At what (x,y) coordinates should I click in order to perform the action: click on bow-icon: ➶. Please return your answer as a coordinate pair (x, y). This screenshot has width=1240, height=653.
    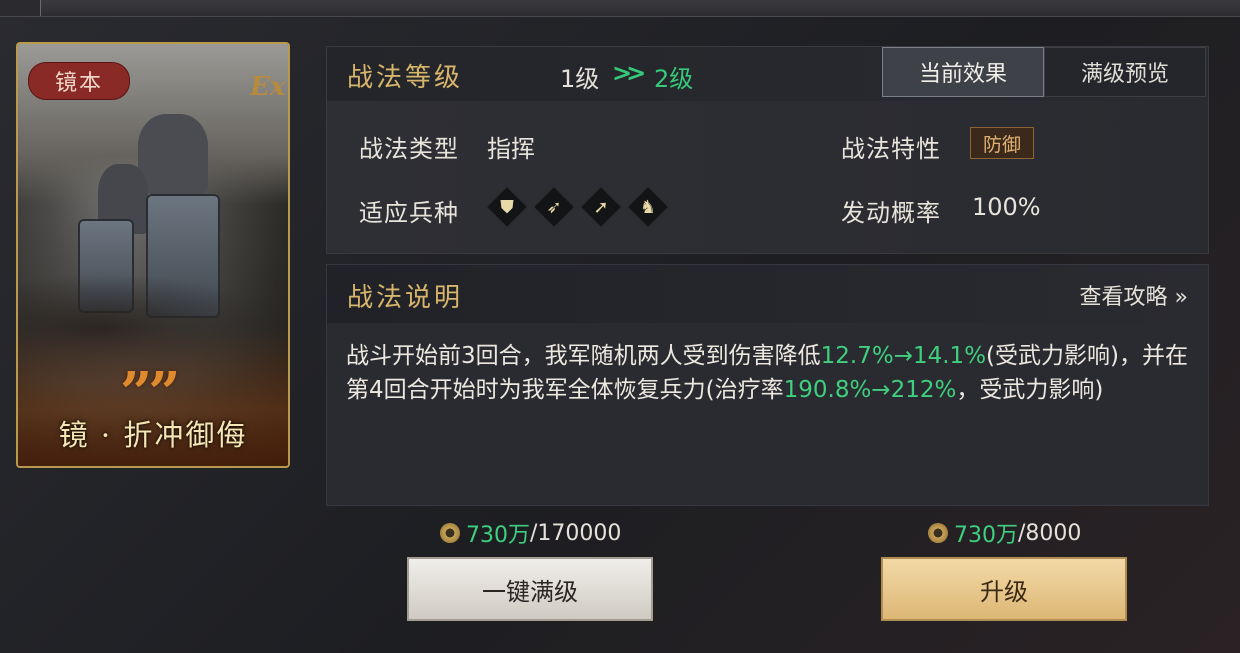
    Looking at the image, I should click on (554, 207).